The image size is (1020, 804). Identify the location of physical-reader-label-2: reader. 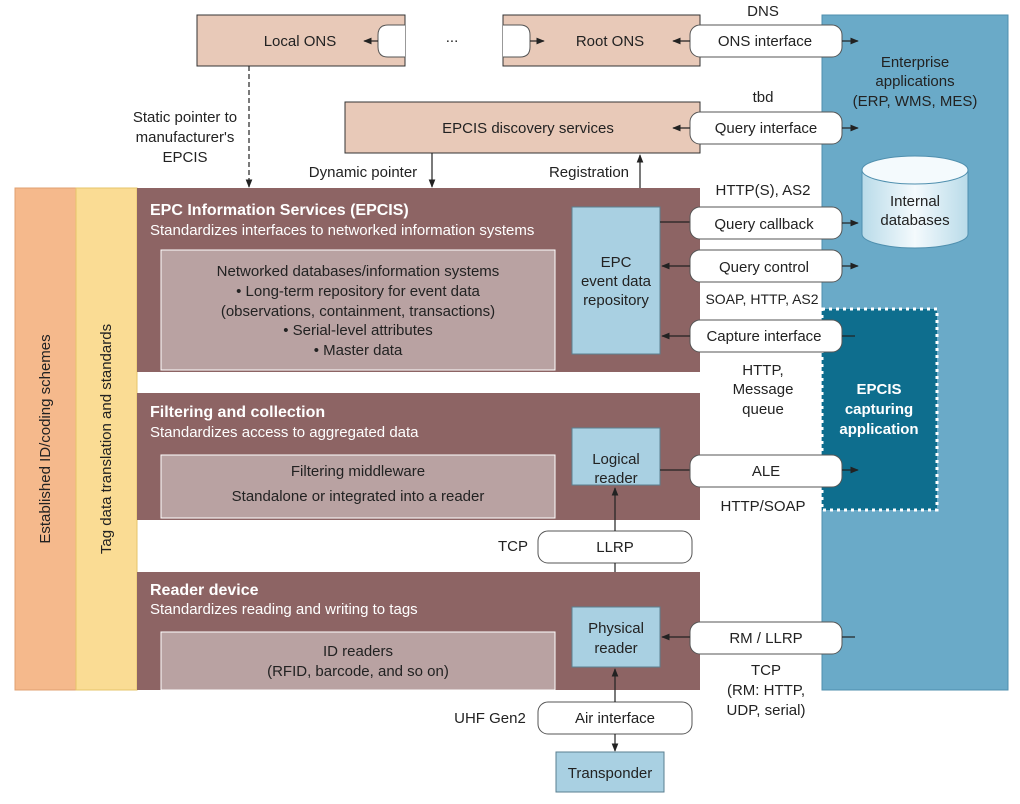
(615, 648).